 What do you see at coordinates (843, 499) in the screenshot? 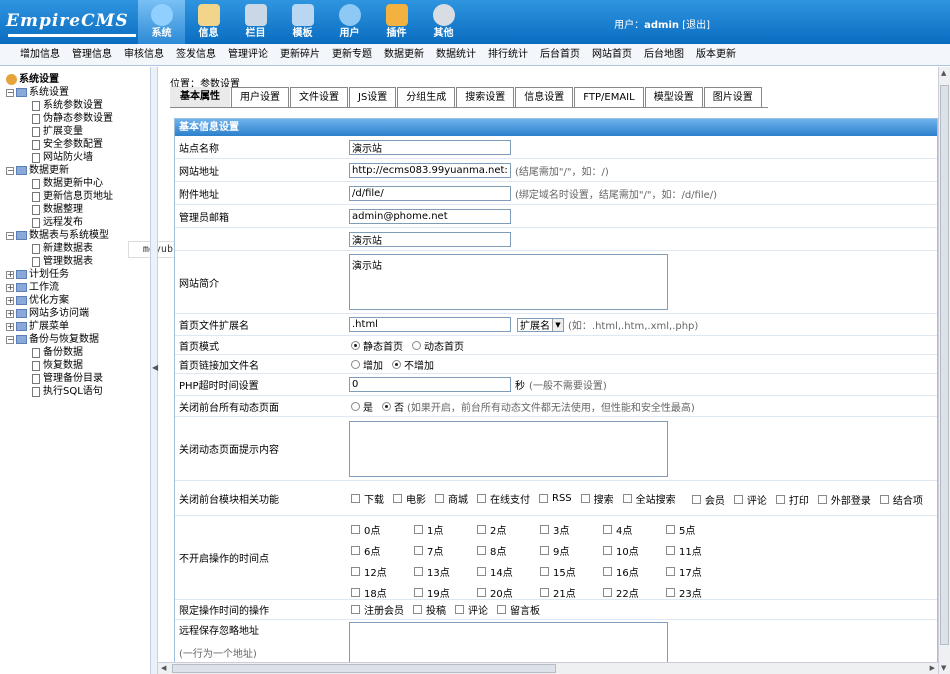
I see `module-option: 外部登录` at bounding box center [843, 499].